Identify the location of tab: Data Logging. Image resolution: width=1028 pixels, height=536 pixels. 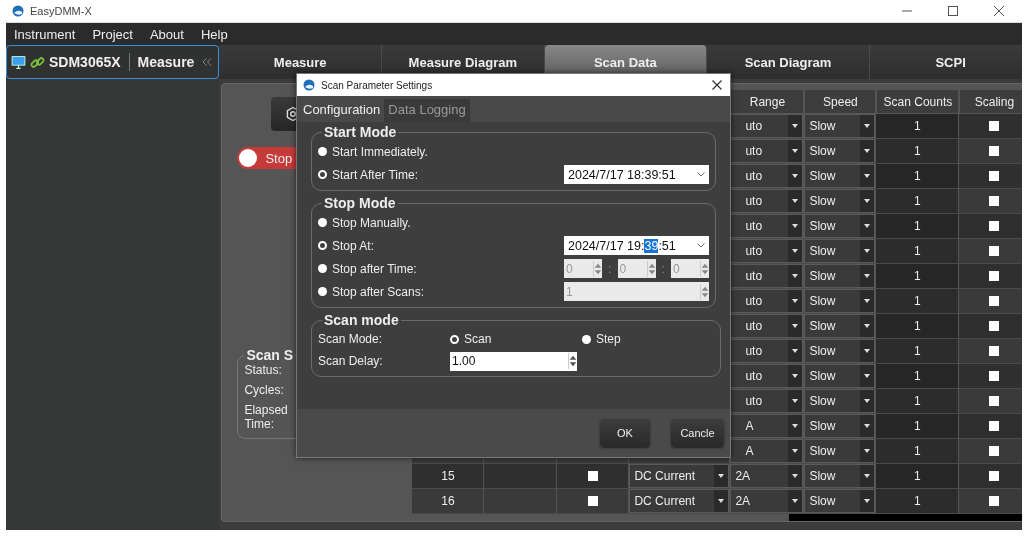
(427, 110).